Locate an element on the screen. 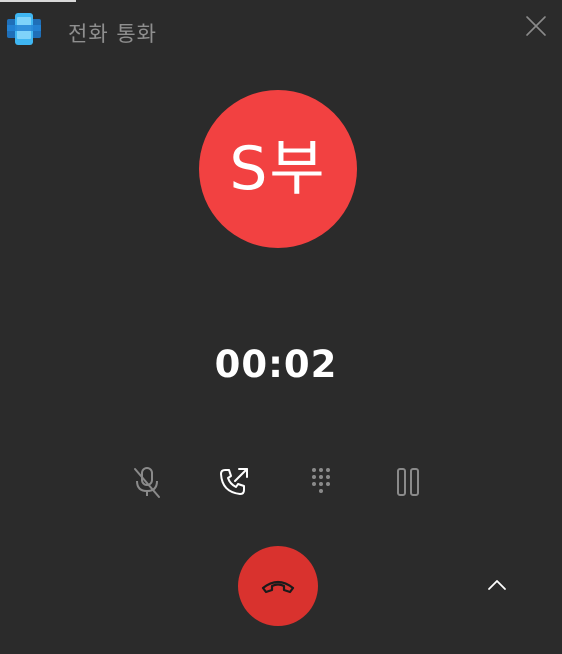  microphone-off-icon is located at coordinates (147, 482).